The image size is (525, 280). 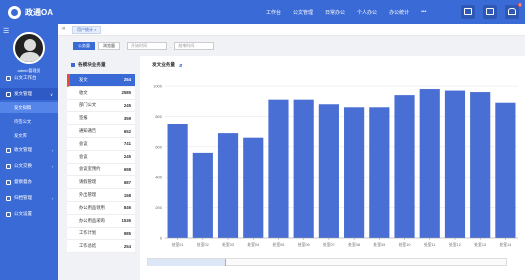 I want to click on tab-user-stats: 用户统计 ×, so click(x=87, y=30).